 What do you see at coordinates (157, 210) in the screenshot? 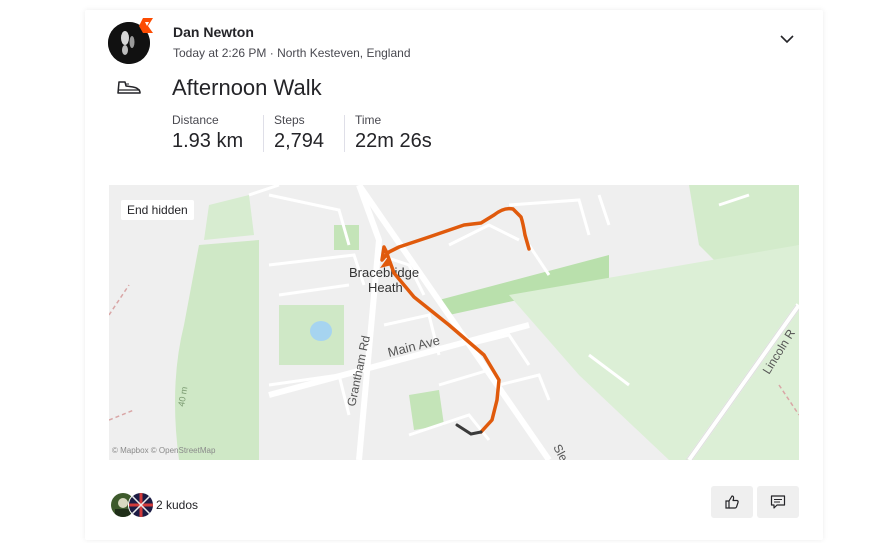
I see `end-hidden-label: End hidden` at bounding box center [157, 210].